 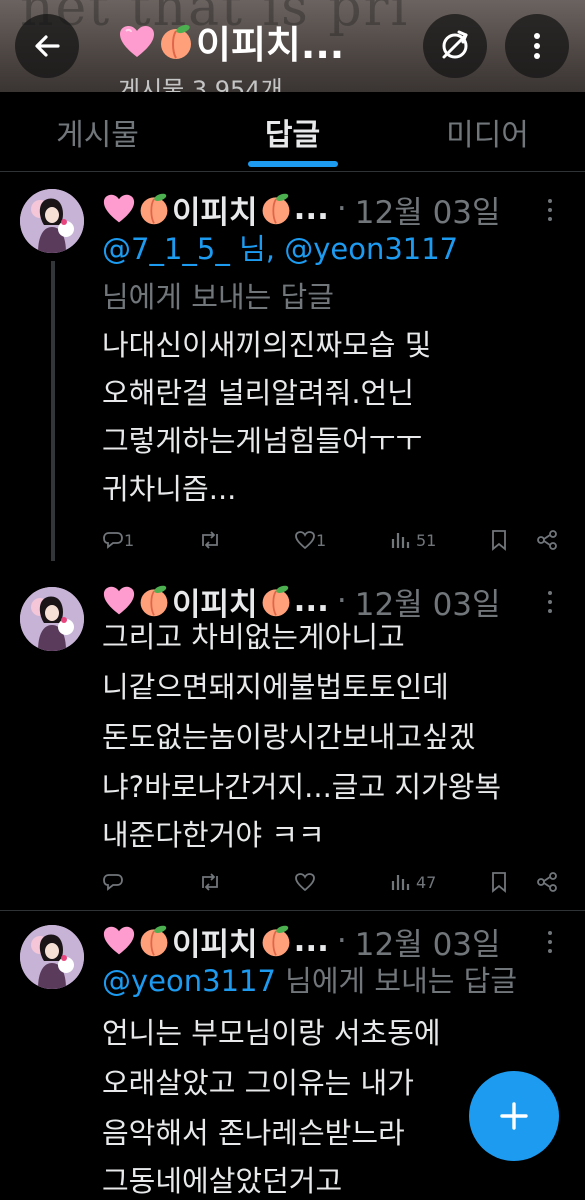 I want to click on slashed-circle-icon, so click(x=455, y=44).